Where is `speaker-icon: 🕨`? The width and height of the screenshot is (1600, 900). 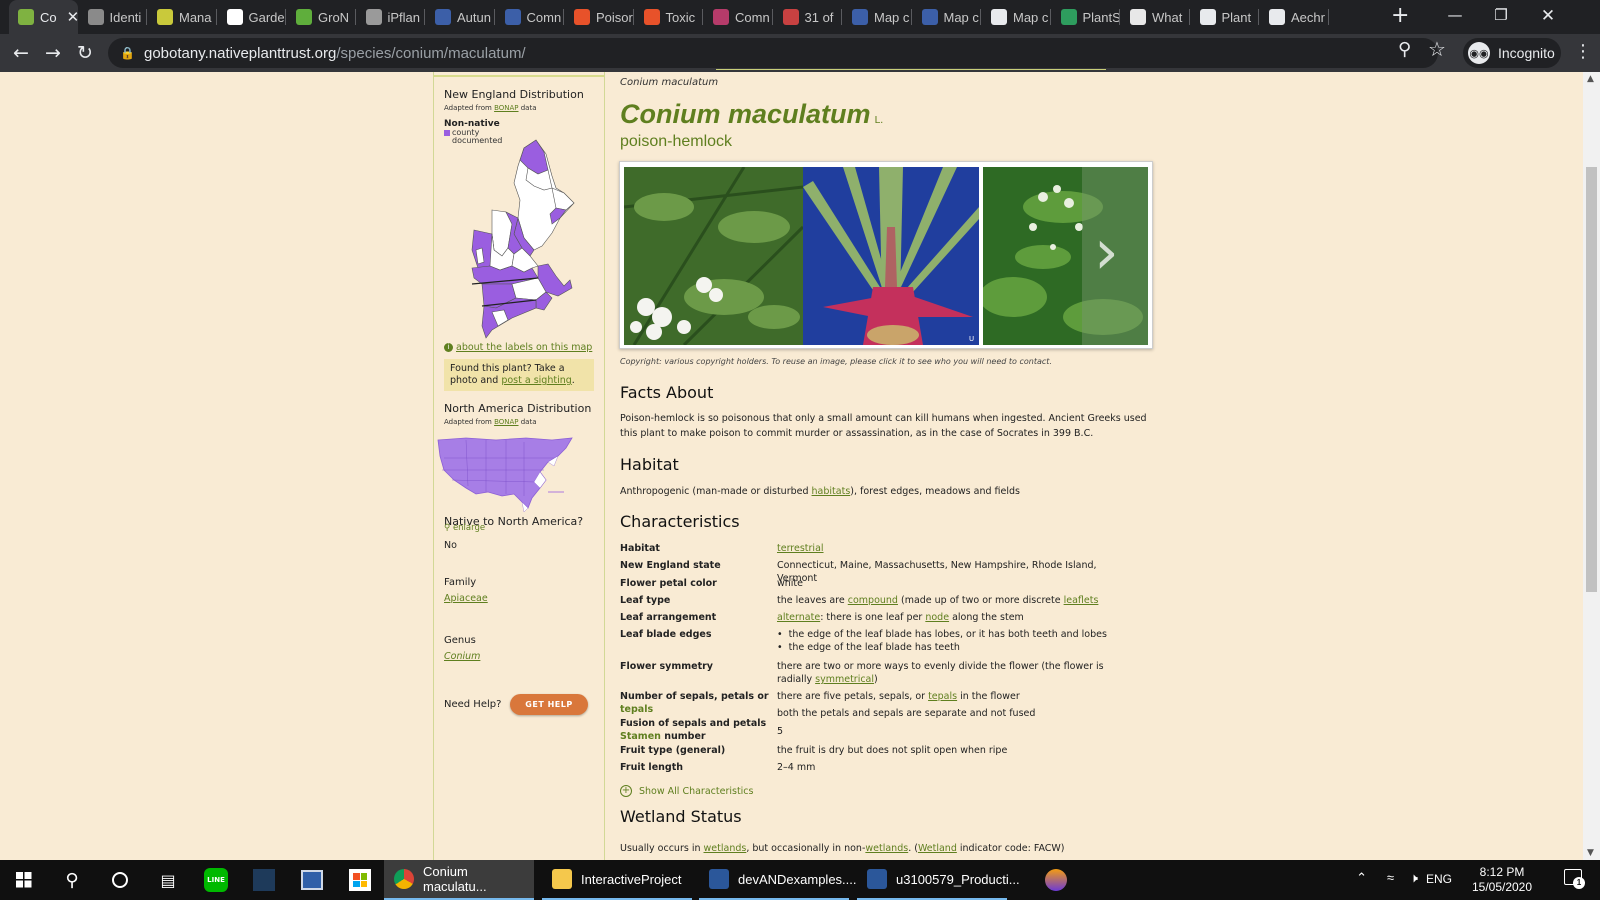
speaker-icon: 🕨 is located at coordinates (1414, 878).